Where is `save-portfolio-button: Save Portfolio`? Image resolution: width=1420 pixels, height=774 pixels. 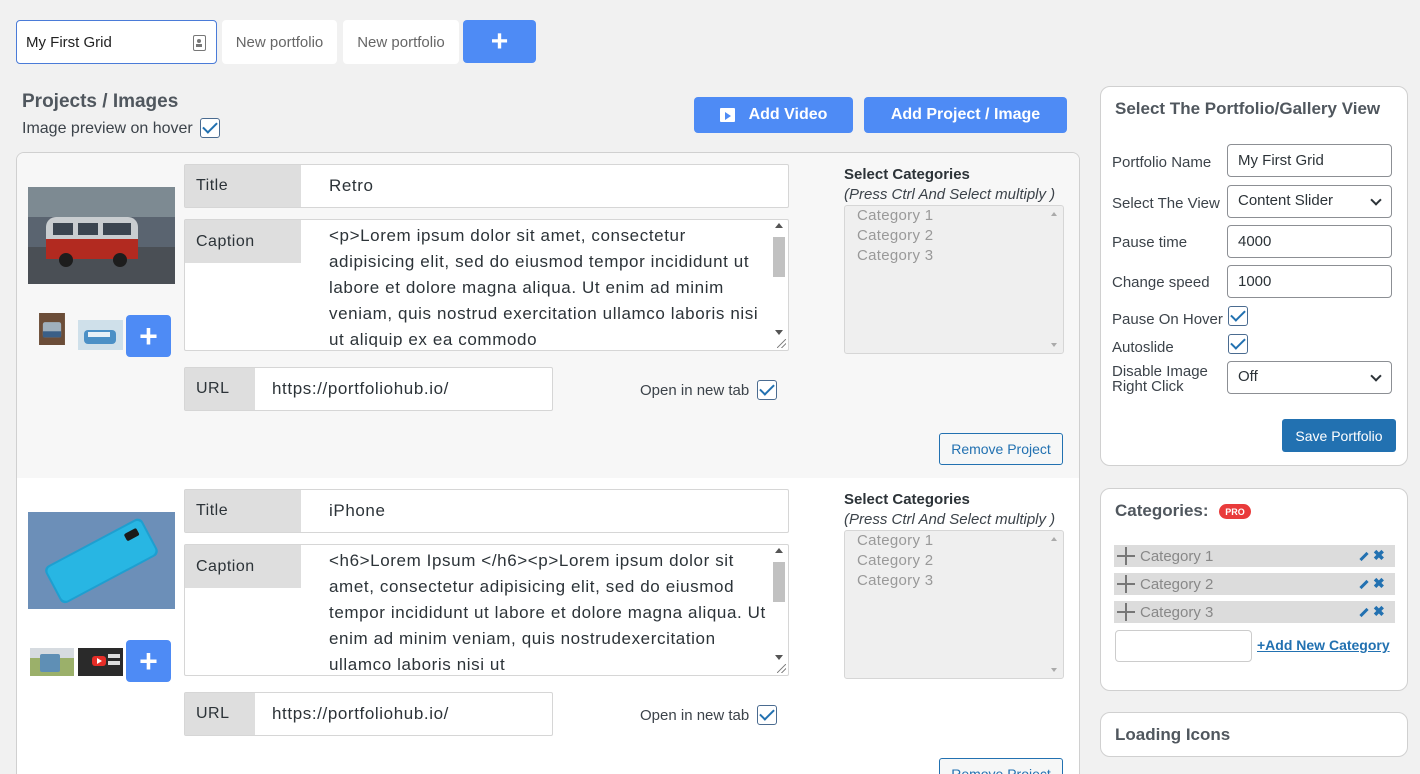
save-portfolio-button: Save Portfolio is located at coordinates (1339, 435).